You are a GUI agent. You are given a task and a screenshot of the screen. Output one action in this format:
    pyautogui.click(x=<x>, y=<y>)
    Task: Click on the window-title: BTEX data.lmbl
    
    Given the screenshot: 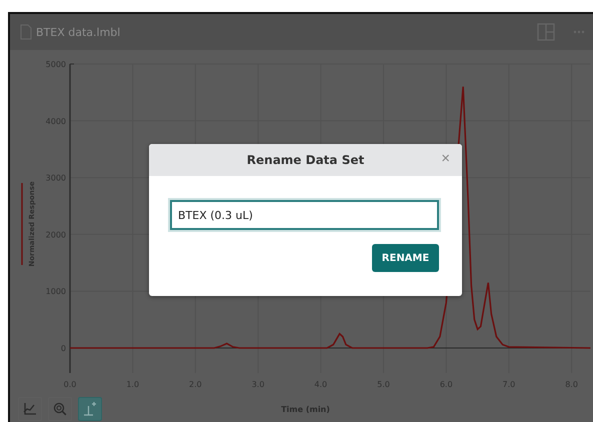 What is the action you would take?
    pyautogui.click(x=78, y=32)
    